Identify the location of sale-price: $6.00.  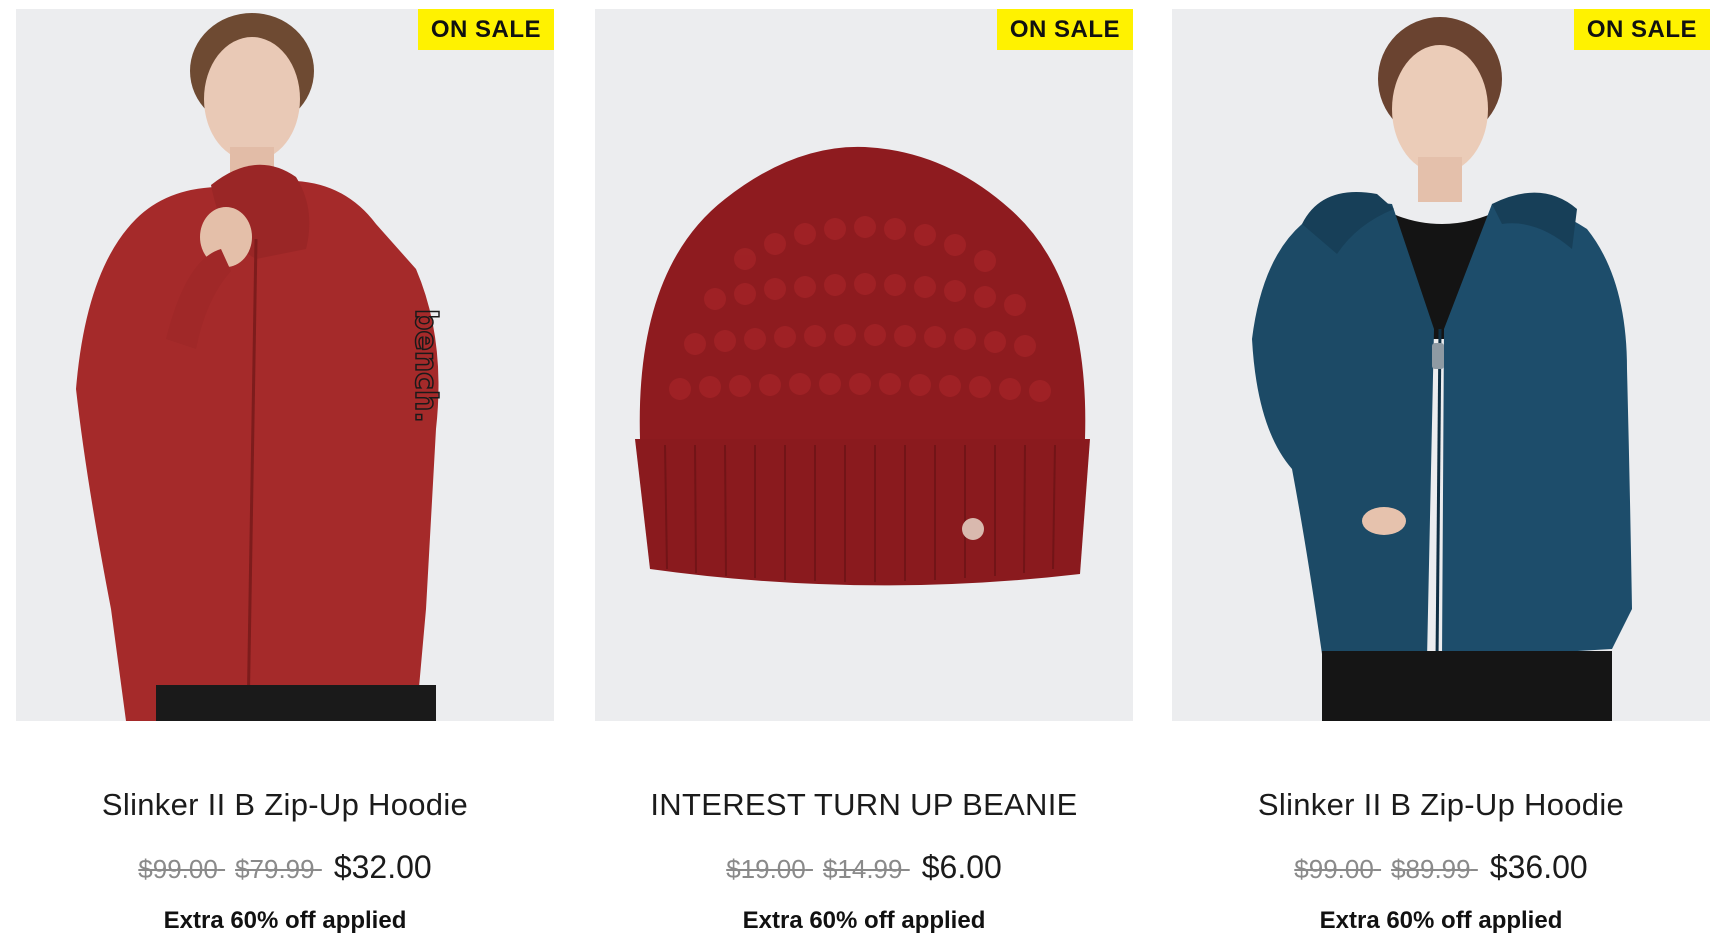
(961, 867).